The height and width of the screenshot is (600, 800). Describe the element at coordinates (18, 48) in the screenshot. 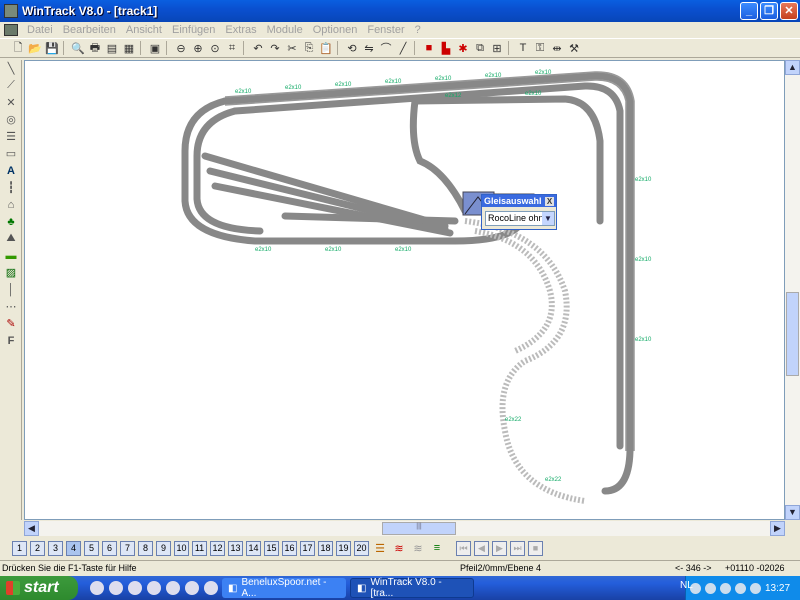

I see `new-icon: 🗋` at that location.